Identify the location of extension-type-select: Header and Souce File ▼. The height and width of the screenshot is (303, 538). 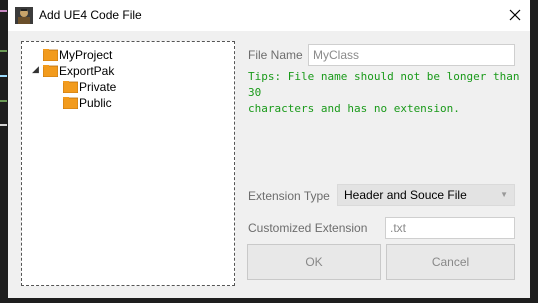
(426, 195).